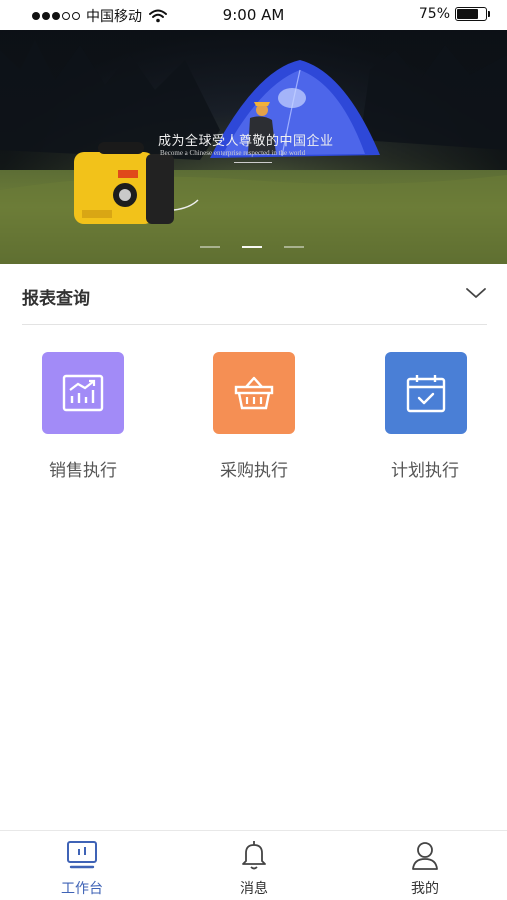 This screenshot has height=900, width=507. Describe the element at coordinates (425, 856) in the screenshot. I see `user-icon` at that location.